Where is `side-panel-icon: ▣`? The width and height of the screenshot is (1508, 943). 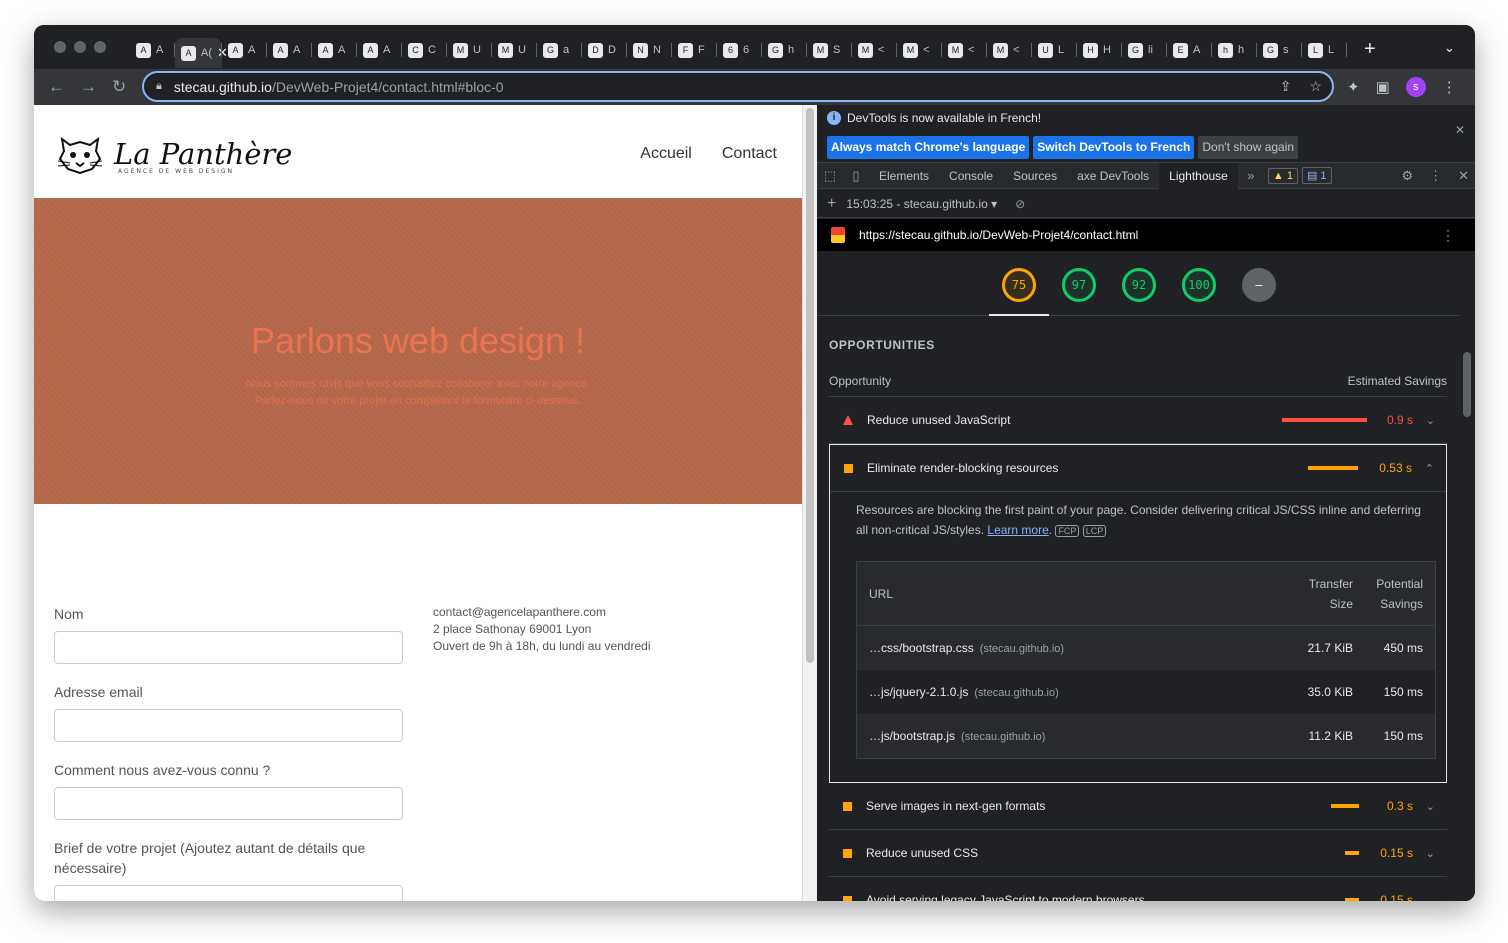 side-panel-icon: ▣ is located at coordinates (1383, 87).